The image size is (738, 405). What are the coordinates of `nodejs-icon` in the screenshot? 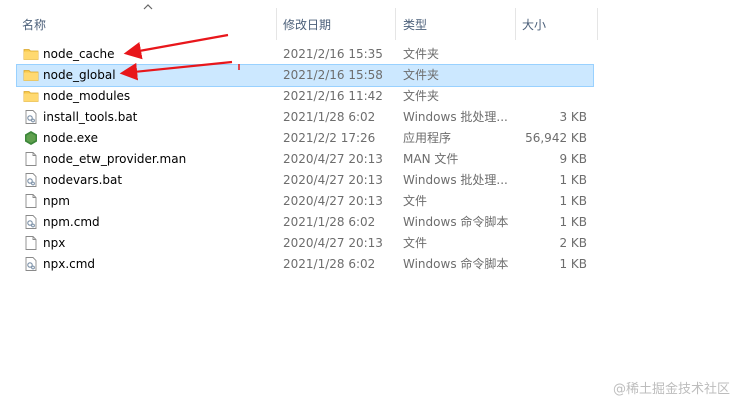 It's located at (31, 138).